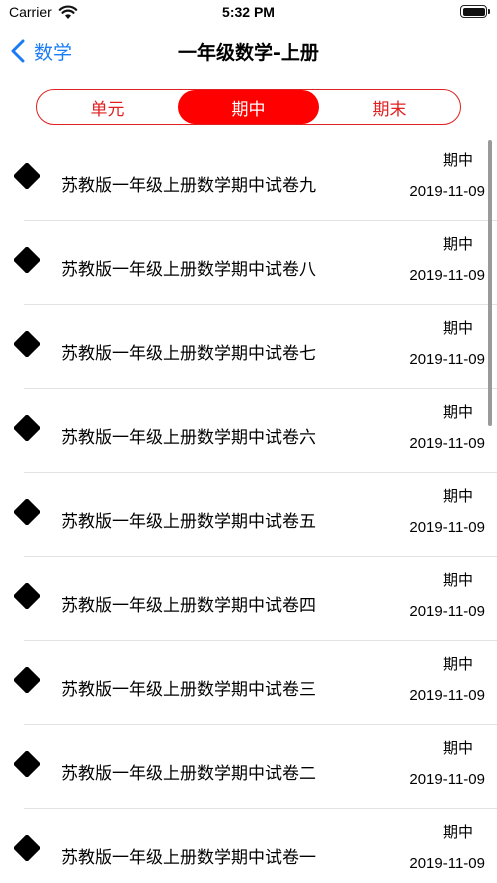 The width and height of the screenshot is (497, 883). Describe the element at coordinates (389, 107) in the screenshot. I see `segment-final: 期末` at that location.